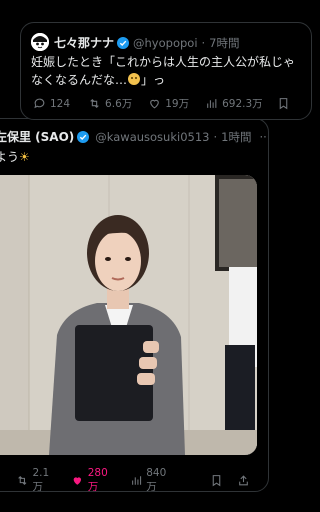  I want to click on views-button: 840万, so click(153, 479).